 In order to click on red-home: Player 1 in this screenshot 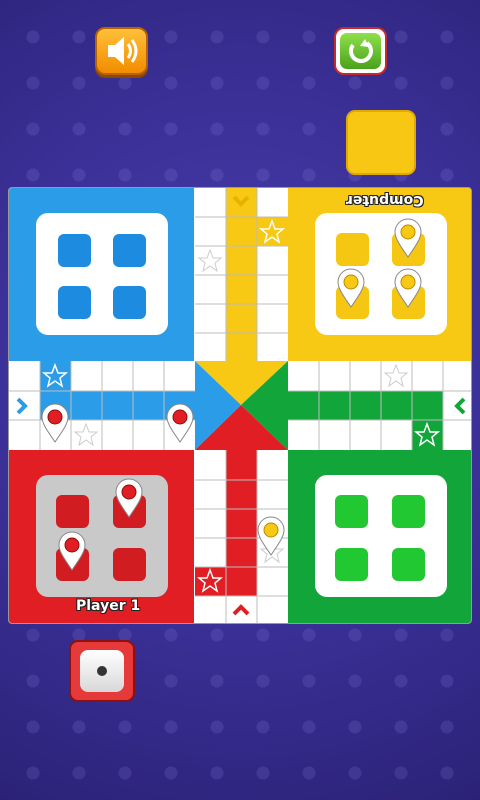, I will do `click(101, 536)`.